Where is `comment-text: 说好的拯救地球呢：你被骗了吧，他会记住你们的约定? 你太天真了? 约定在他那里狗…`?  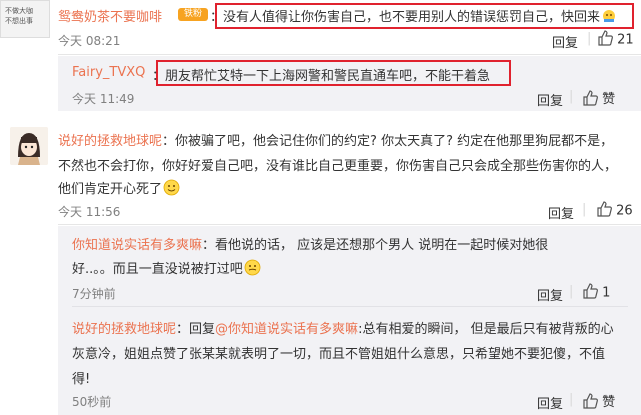 comment-text: 说好的拯救地球呢：你被骗了吧，他会记住你们的约定? 你太天真了? 约定在他那里狗… is located at coordinates (336, 141).